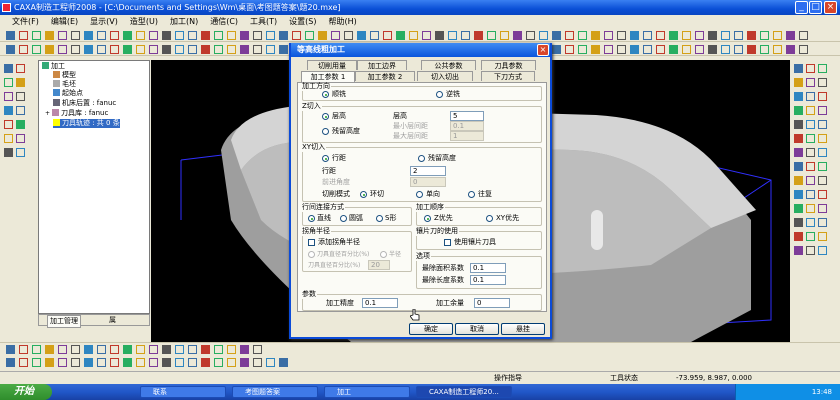 This screenshot has height=400, width=840. I want to click on tab-properties: 属, so click(112, 320).